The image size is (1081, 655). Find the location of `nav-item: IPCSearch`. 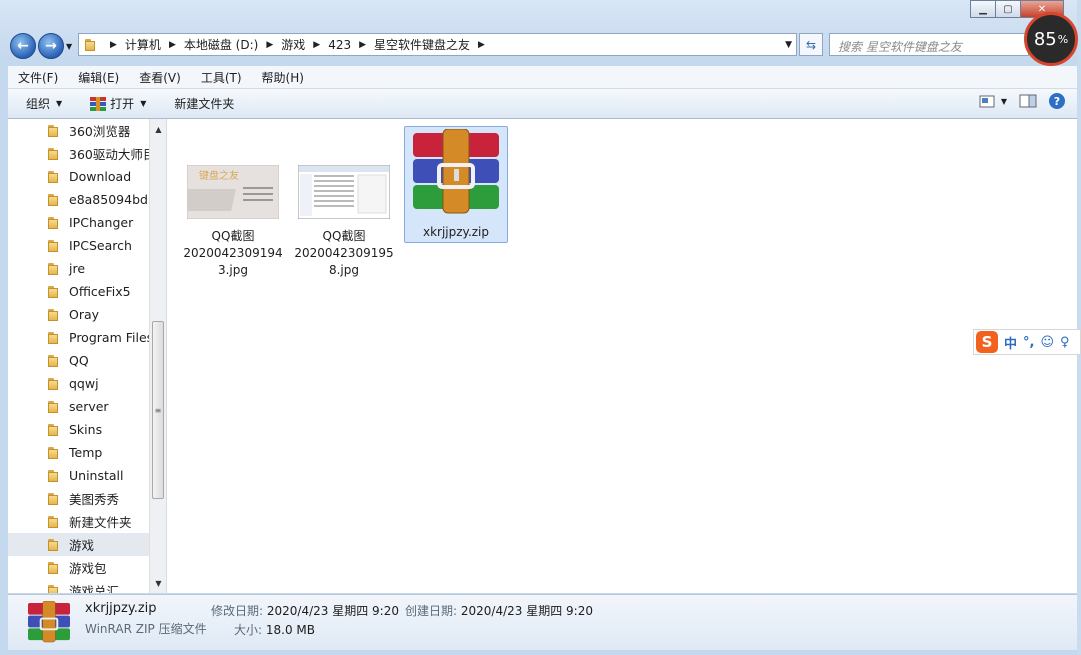

nav-item: IPCSearch is located at coordinates (79, 245).